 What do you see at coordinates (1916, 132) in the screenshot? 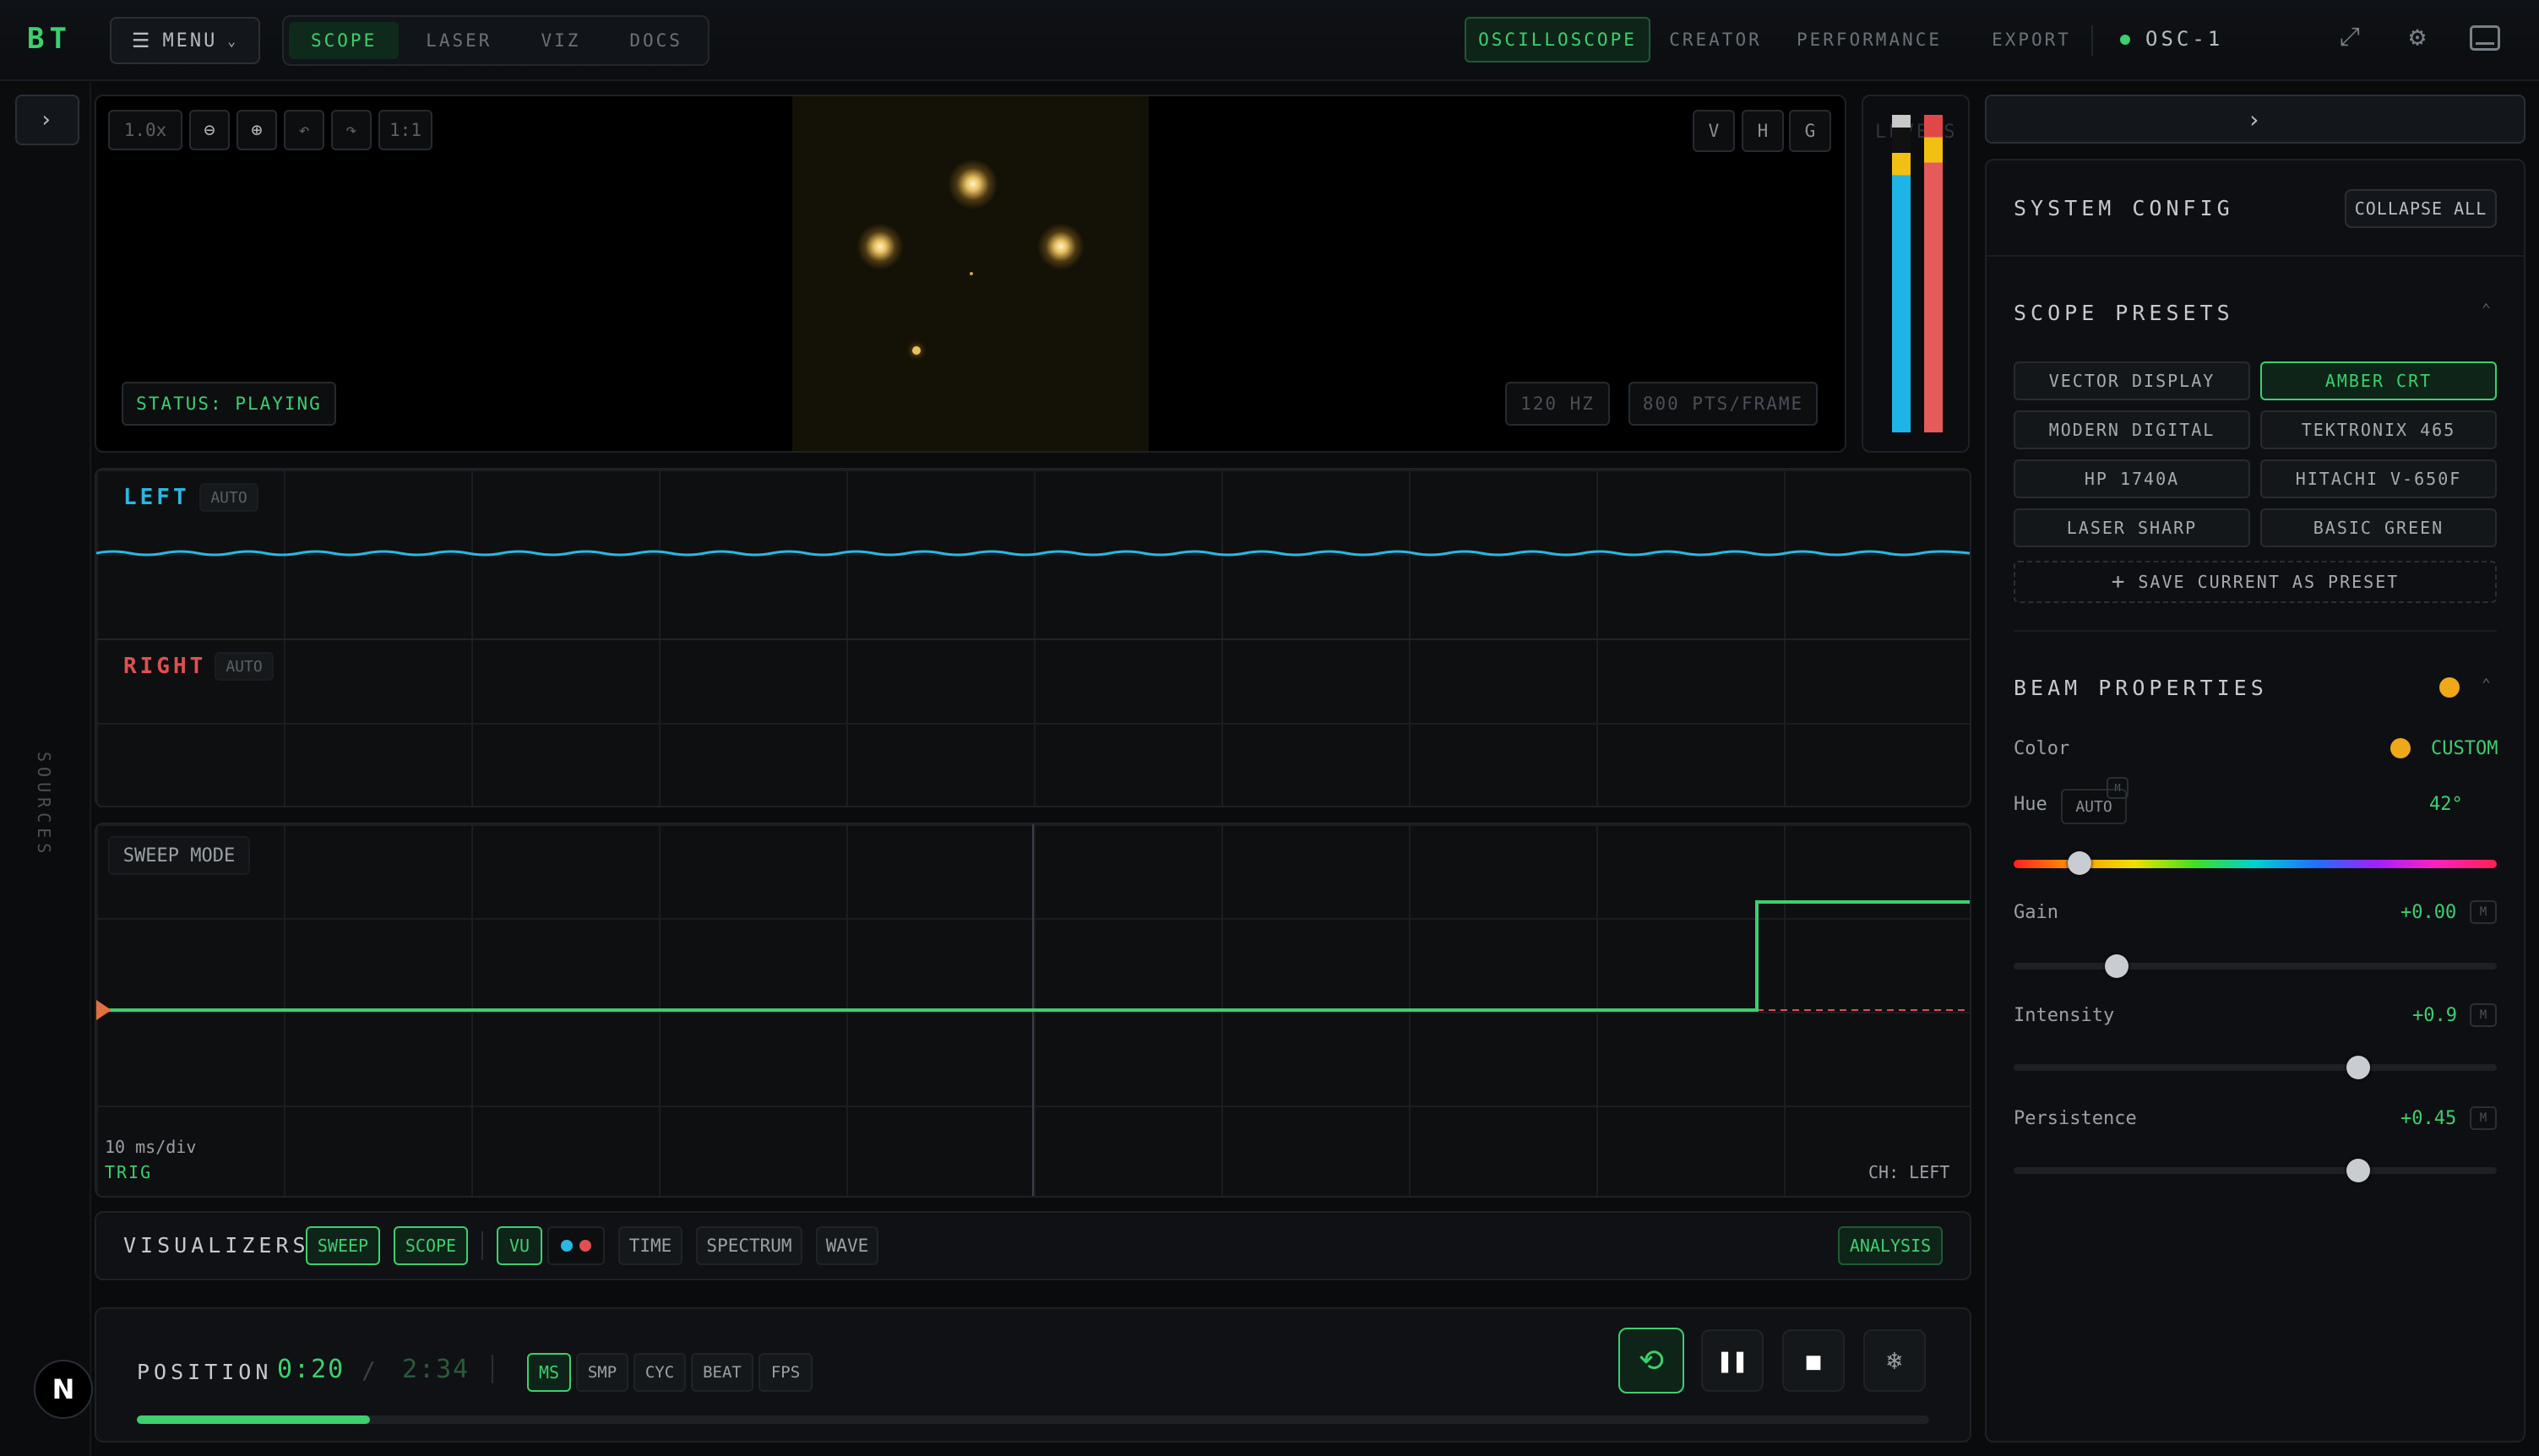
I see `levels-label: LEVELS` at bounding box center [1916, 132].